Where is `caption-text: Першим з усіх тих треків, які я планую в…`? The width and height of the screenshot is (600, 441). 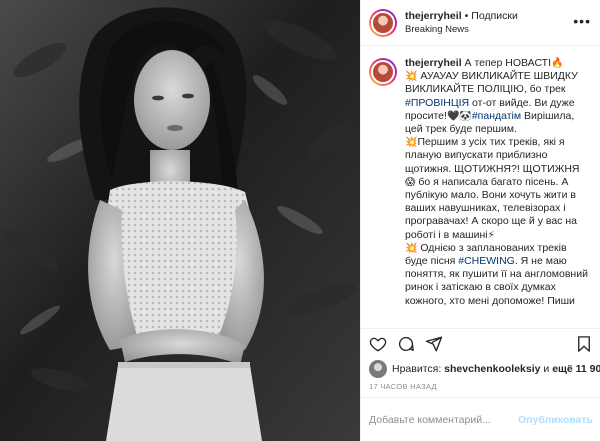
caption-text: Першим з усіх тих треків, які я планую в… is located at coordinates (492, 155).